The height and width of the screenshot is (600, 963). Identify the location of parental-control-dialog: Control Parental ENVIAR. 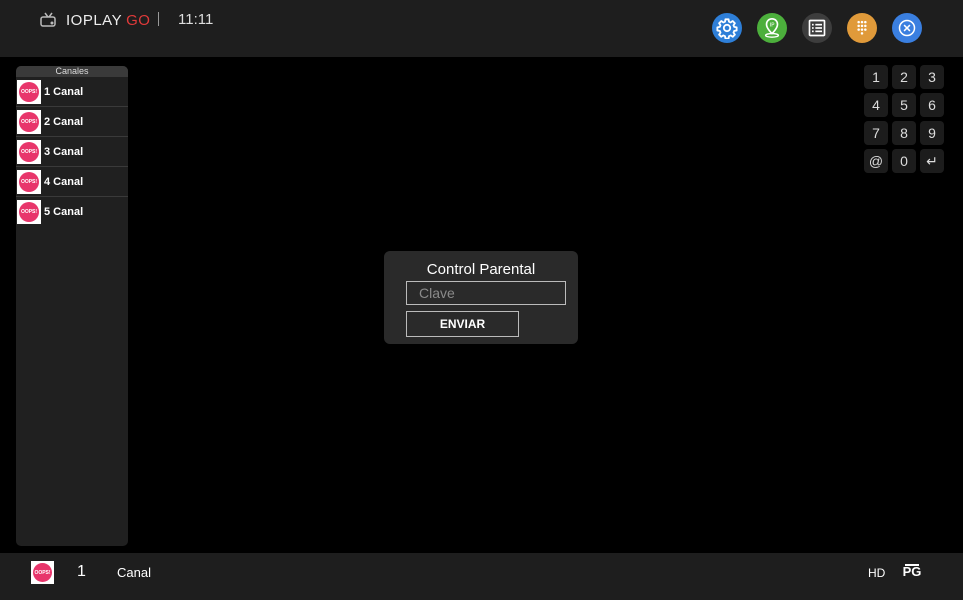
(481, 297).